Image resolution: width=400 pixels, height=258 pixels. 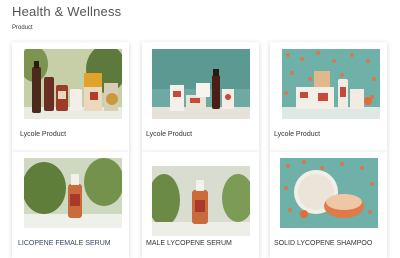 I want to click on page-title: Health & Wellness, so click(x=67, y=11).